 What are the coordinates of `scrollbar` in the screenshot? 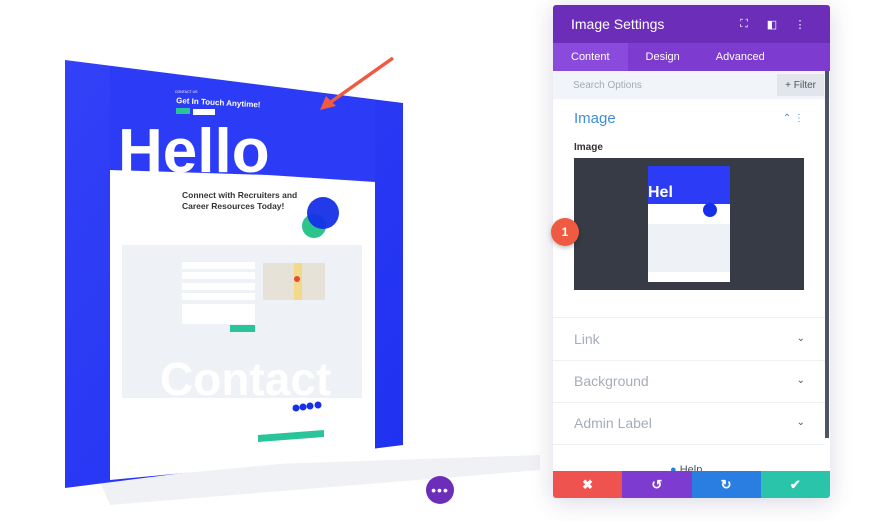 It's located at (827, 254).